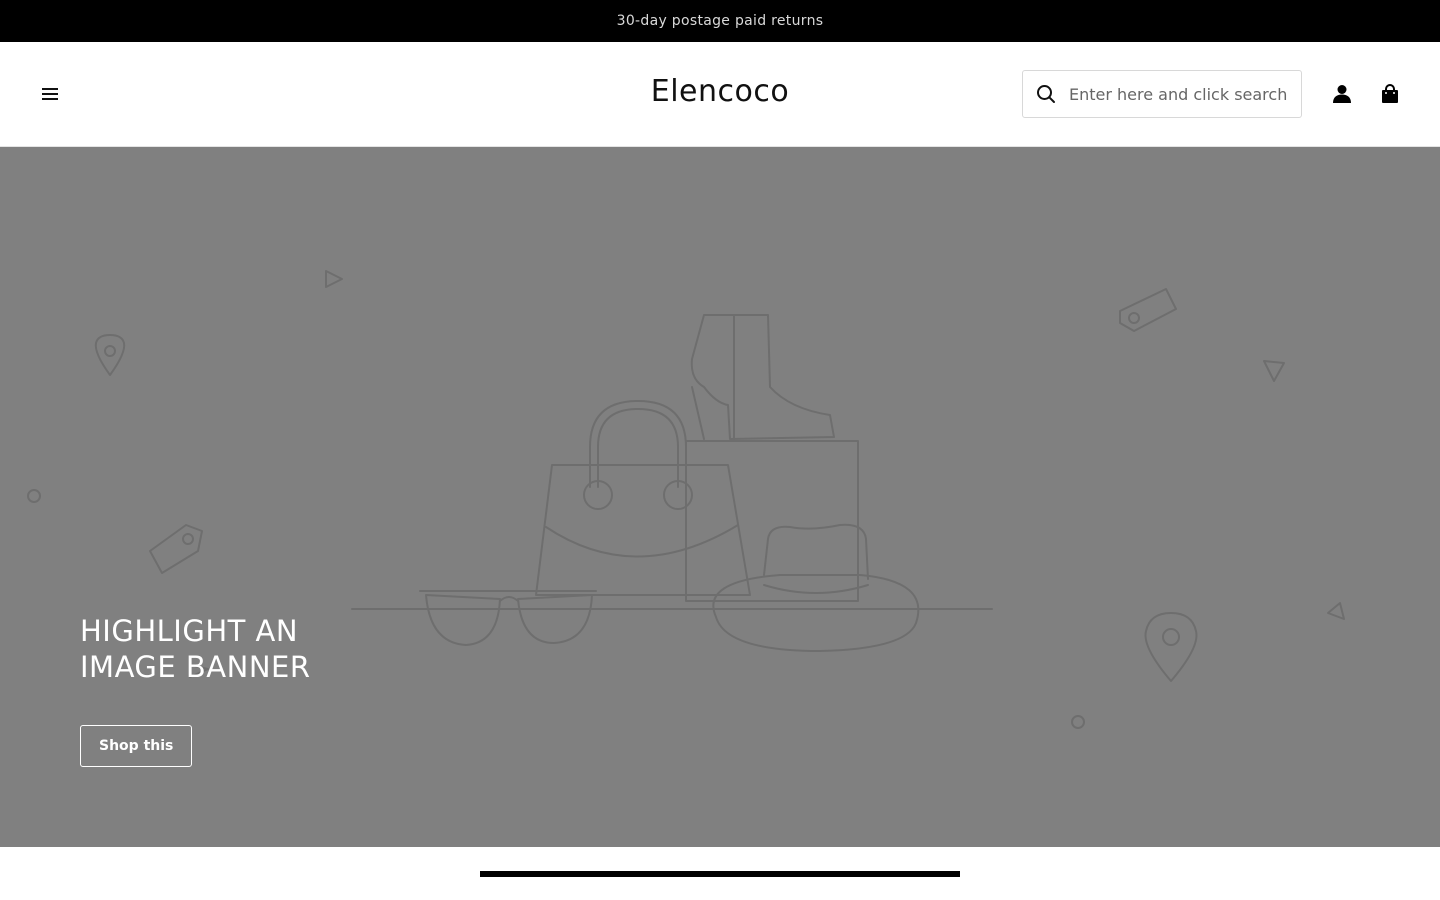 The image size is (1440, 900). I want to click on user-icon, so click(1342, 94).